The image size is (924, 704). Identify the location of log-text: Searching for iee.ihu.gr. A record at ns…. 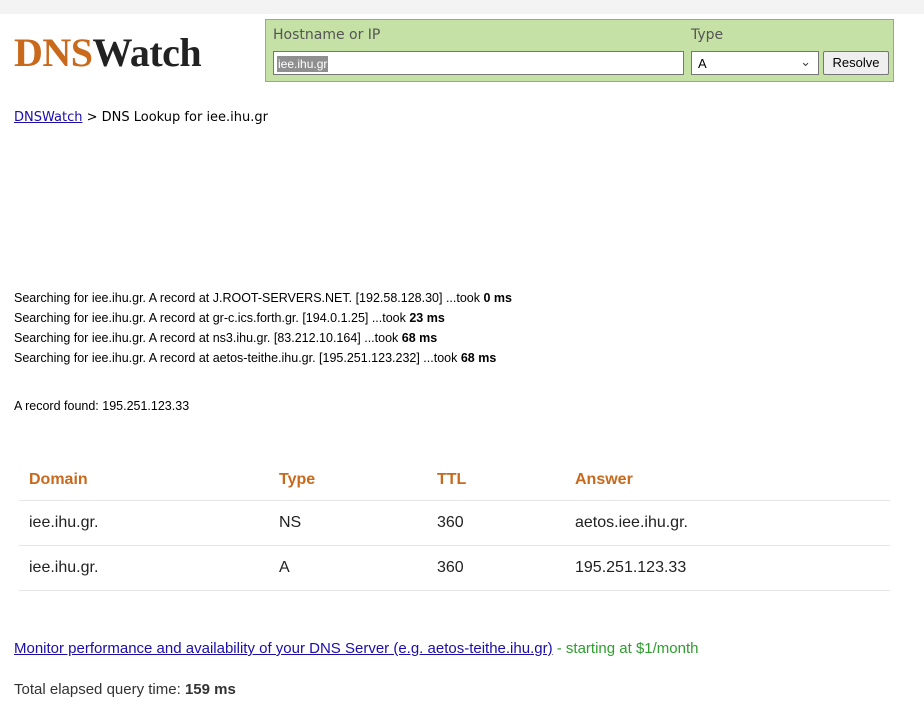
(208, 338).